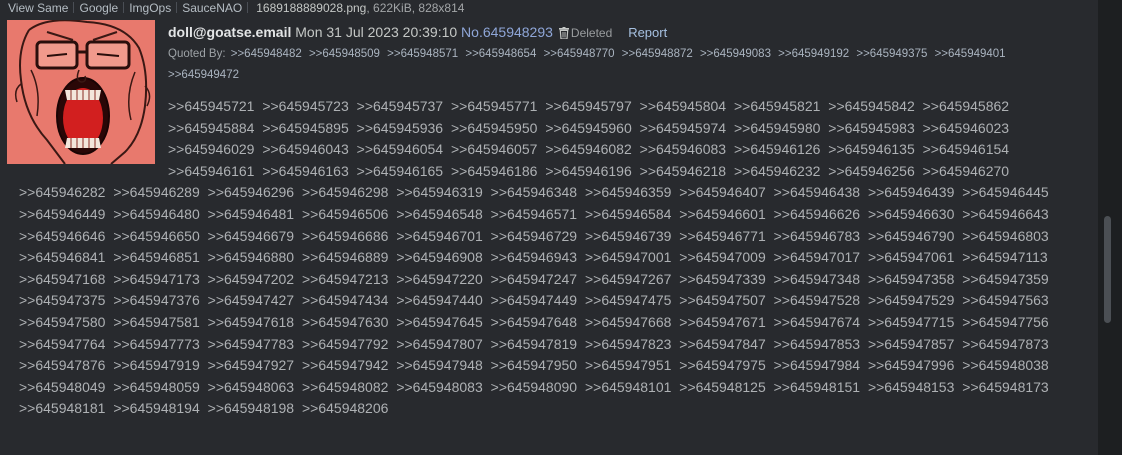 Image resolution: width=1122 pixels, height=455 pixels. Describe the element at coordinates (817, 192) in the screenshot. I see `quote-link: >>645946438` at that location.